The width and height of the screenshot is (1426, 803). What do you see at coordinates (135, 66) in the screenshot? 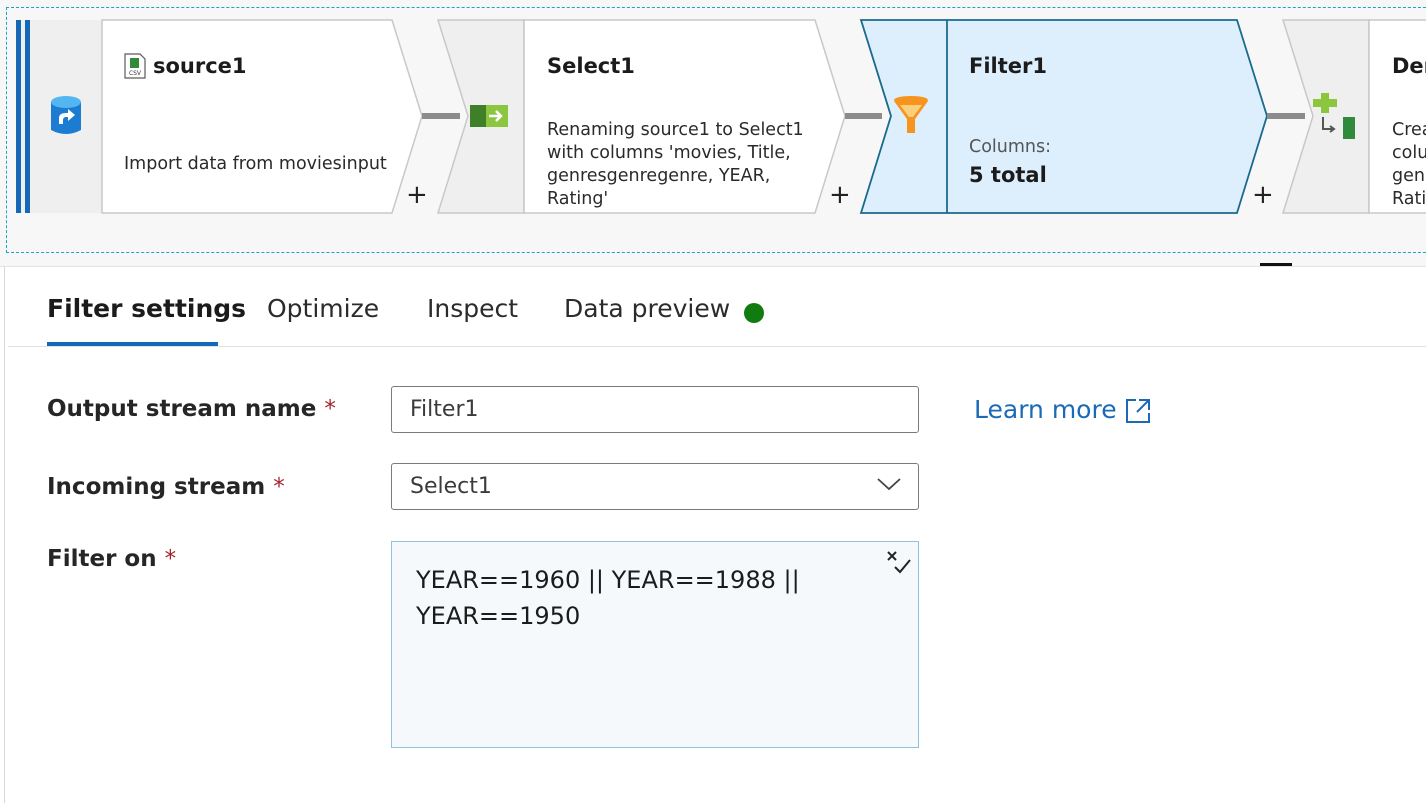
I see `csv-file-icon: CSV` at bounding box center [135, 66].